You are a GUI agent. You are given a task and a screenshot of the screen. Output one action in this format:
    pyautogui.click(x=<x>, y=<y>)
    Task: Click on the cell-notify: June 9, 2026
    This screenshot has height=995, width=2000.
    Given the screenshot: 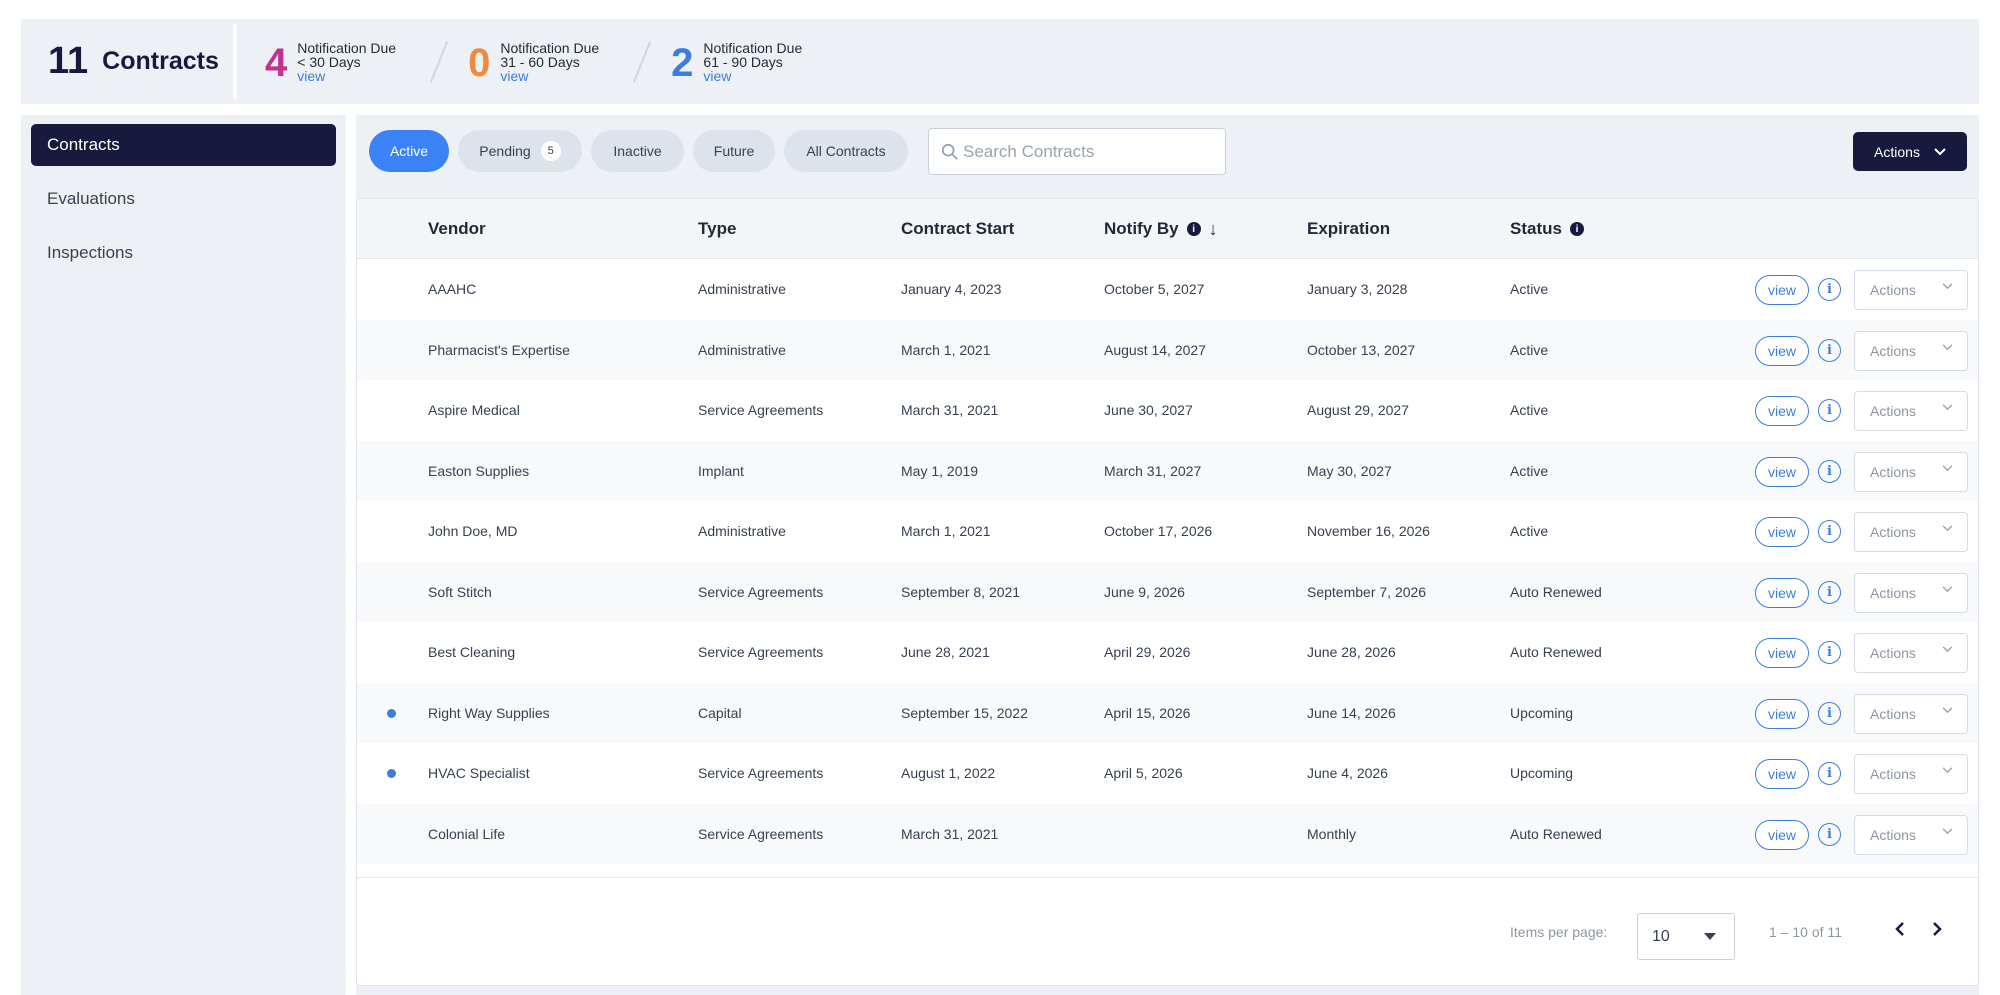 What is the action you would take?
    pyautogui.click(x=1144, y=591)
    